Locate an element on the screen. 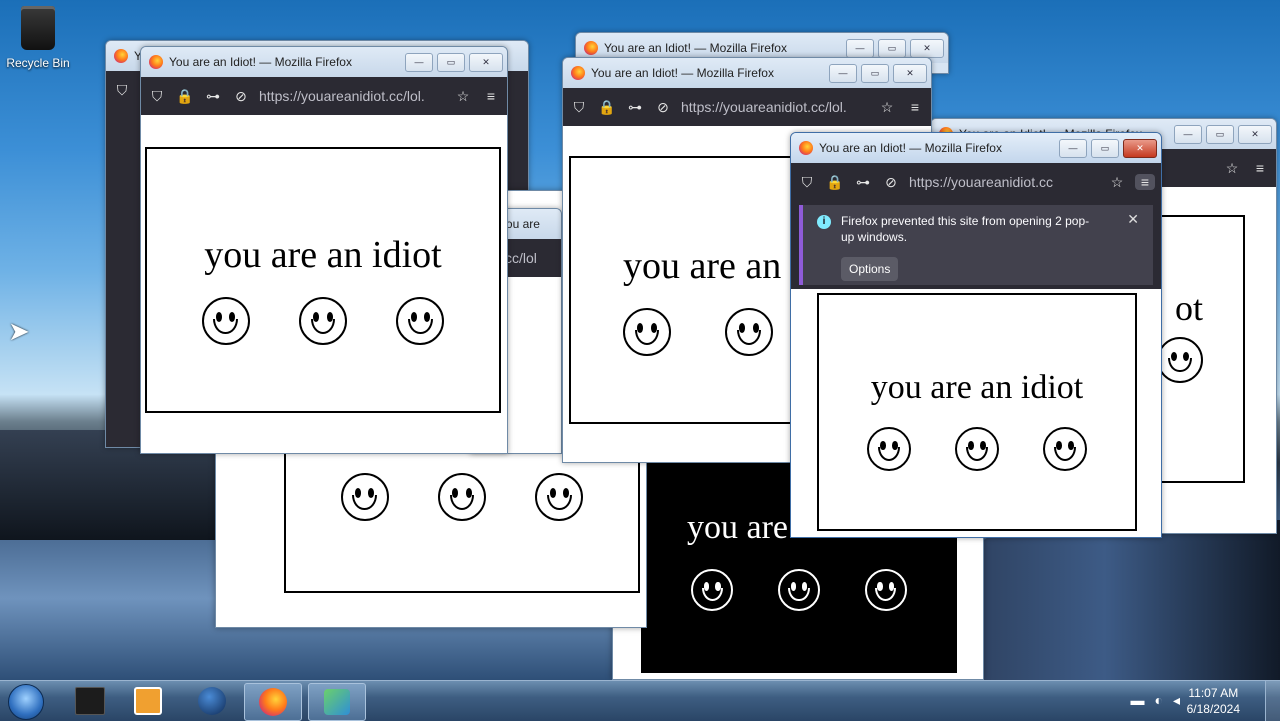 The height and width of the screenshot is (721, 1280). url-bar: https://youareanidiot.cc is located at coordinates (1004, 182).